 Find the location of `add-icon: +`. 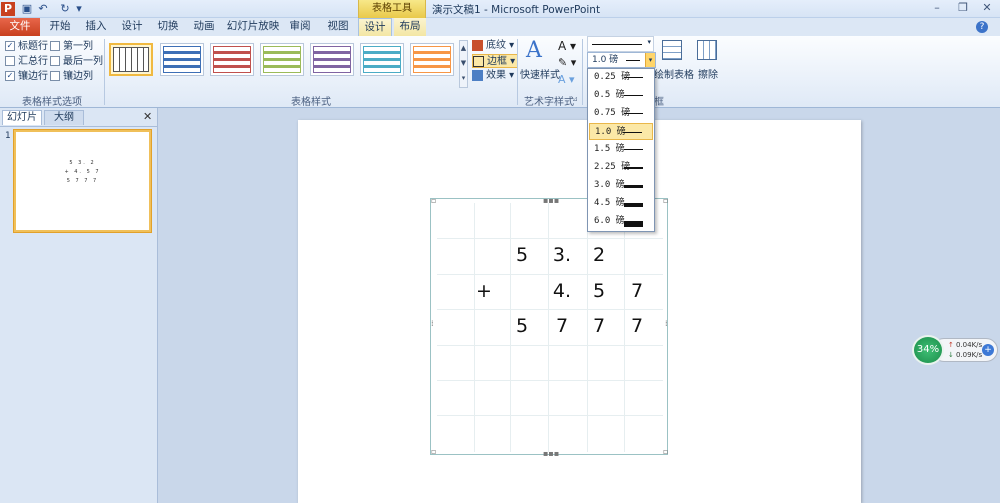

add-icon: + is located at coordinates (988, 350).